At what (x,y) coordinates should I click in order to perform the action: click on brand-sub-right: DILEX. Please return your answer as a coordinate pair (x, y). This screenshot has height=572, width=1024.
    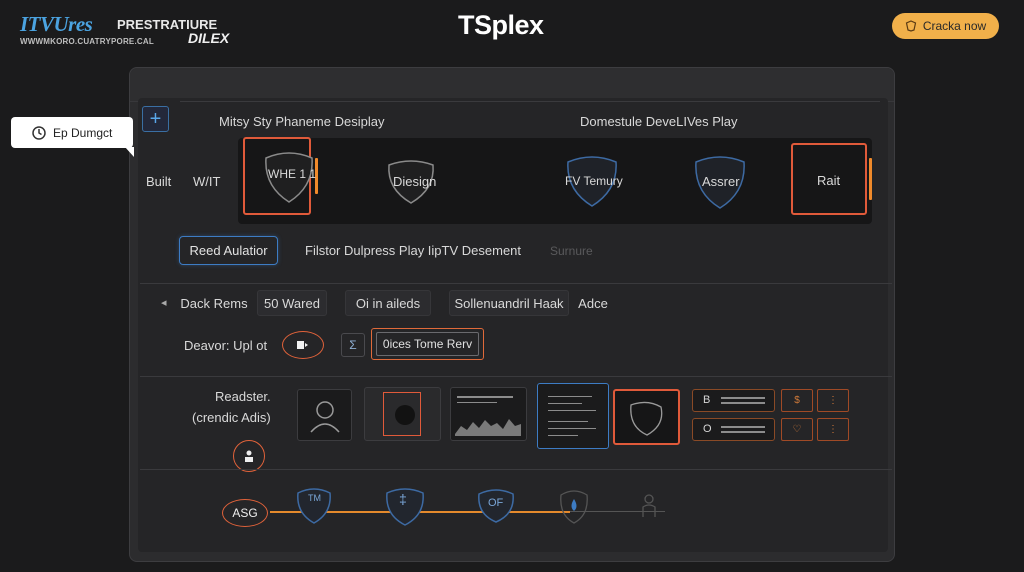
    Looking at the image, I should click on (209, 38).